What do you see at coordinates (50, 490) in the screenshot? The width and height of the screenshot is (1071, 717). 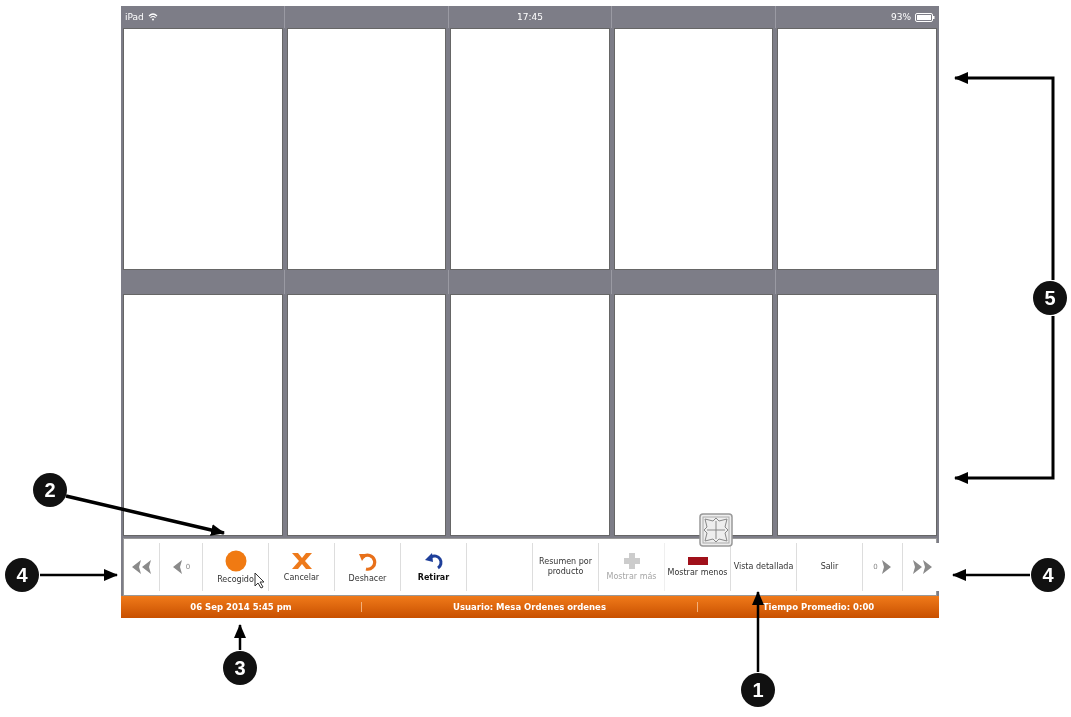 I see `callout-number: 2` at bounding box center [50, 490].